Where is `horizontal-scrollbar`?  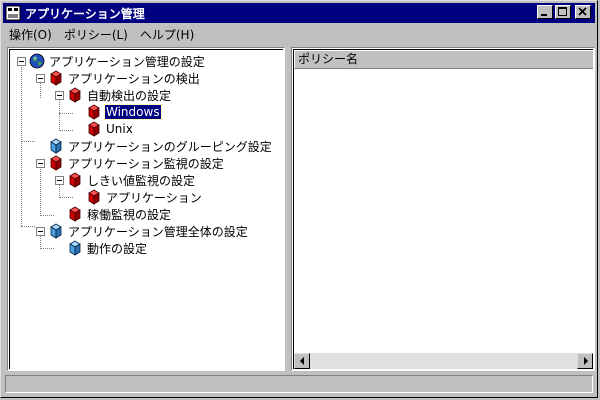
horizontal-scrollbar is located at coordinates (443, 361).